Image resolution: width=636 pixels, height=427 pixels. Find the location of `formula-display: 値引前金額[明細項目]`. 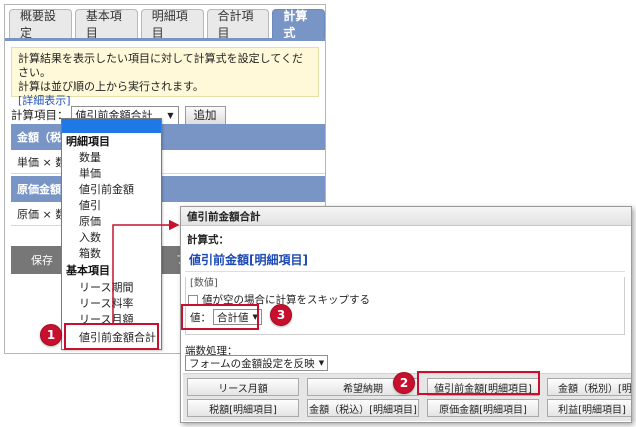

formula-display: 値引前金額[明細項目] is located at coordinates (405, 259).